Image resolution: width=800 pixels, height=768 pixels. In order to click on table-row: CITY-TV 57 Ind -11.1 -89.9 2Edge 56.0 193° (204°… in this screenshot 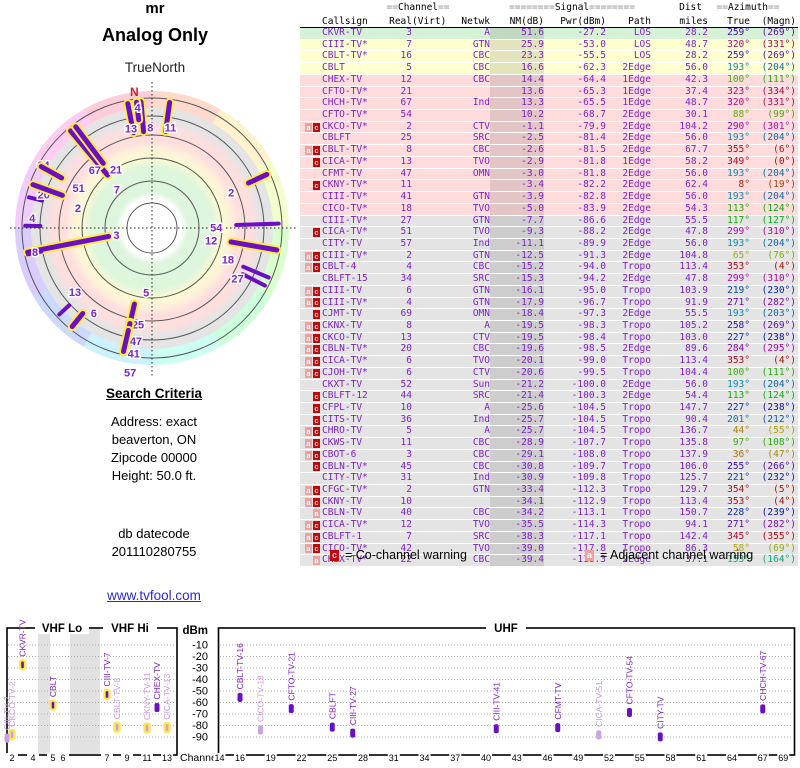, I will do `click(549, 244)`.